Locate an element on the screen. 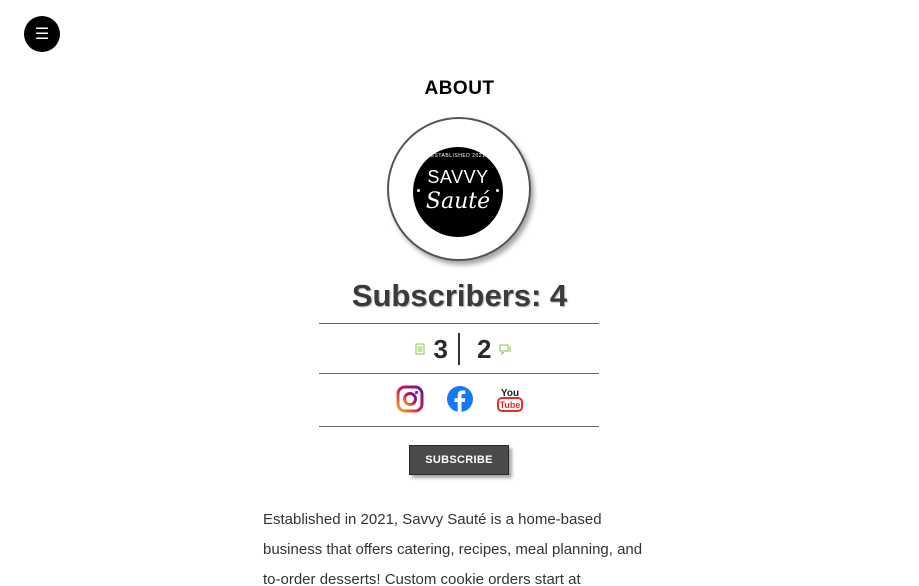 The height and width of the screenshot is (586, 919). divider-middle is located at coordinates (459, 373).